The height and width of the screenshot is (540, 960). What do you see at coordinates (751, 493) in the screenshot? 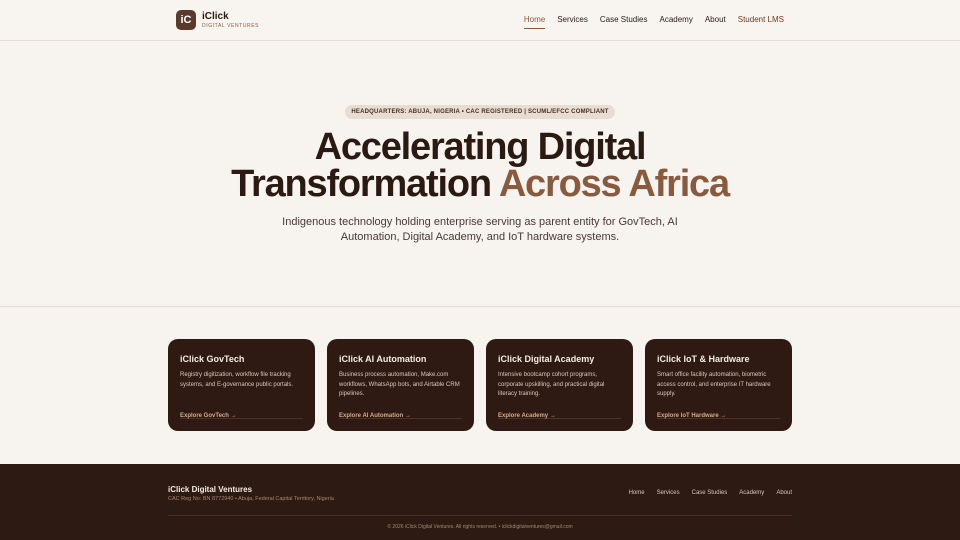
I see `footer-link-academy: Academy` at bounding box center [751, 493].